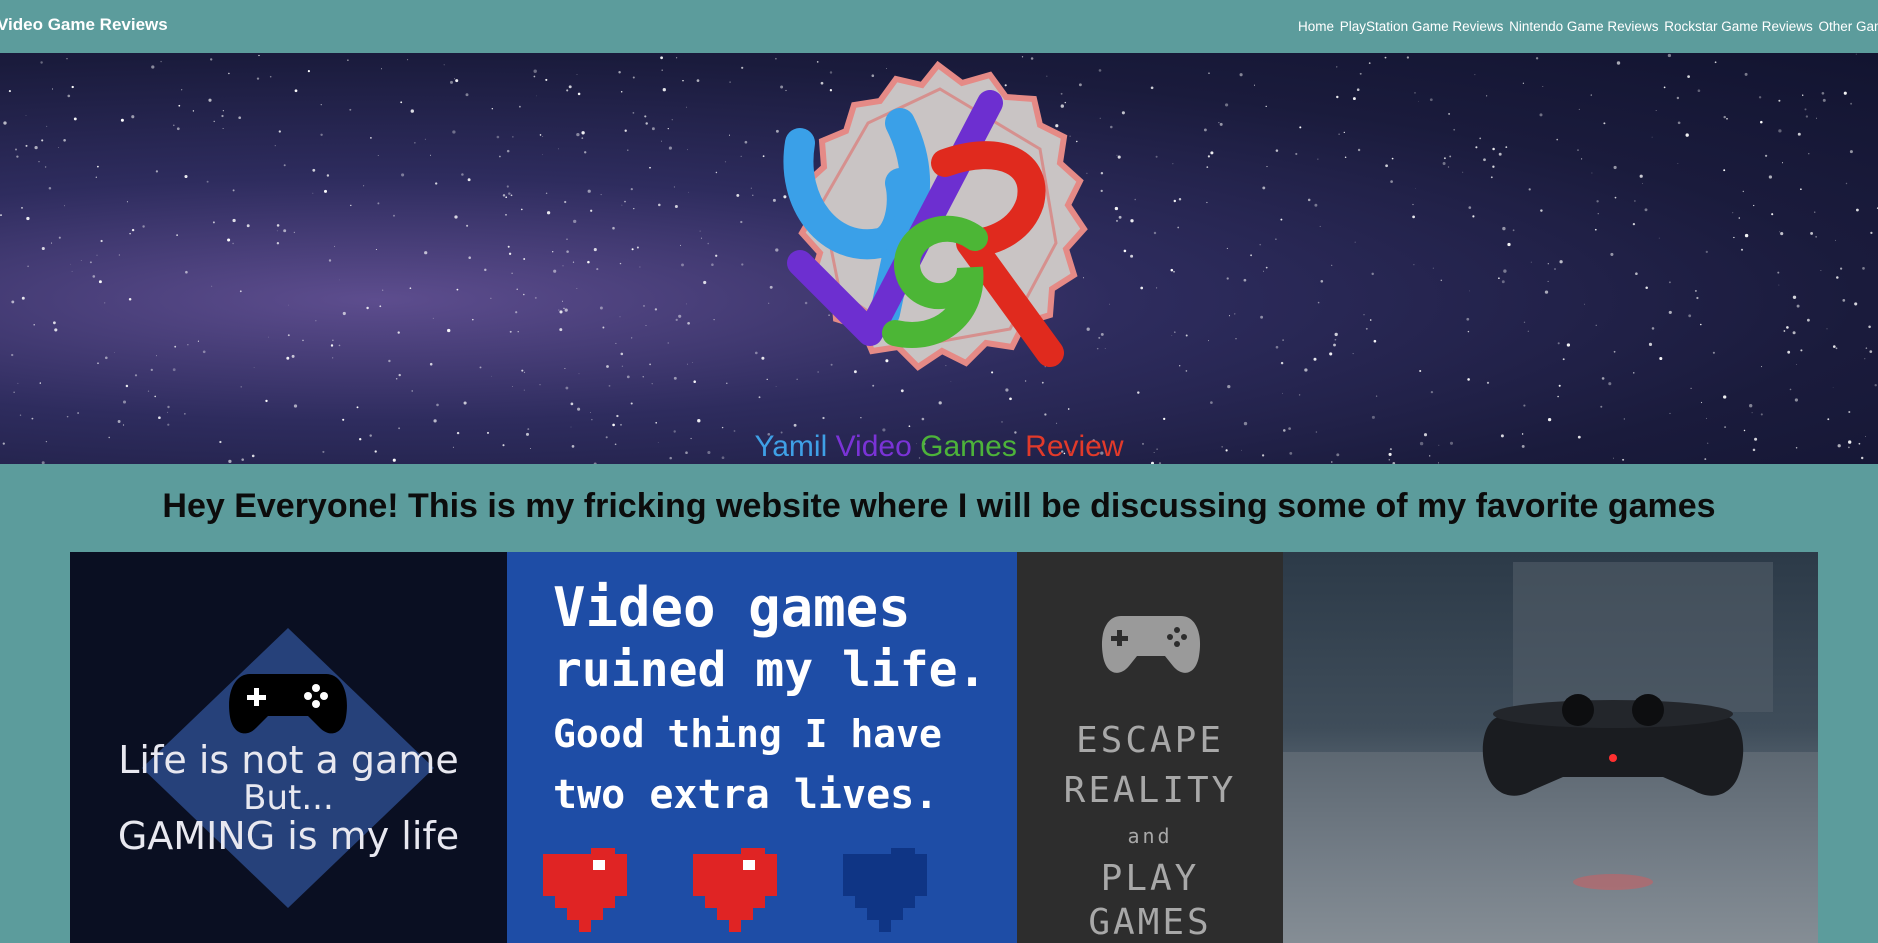 The image size is (1878, 943). I want to click on nav-rockstar-reviews: Rockstar Game Reviews, so click(1738, 26).